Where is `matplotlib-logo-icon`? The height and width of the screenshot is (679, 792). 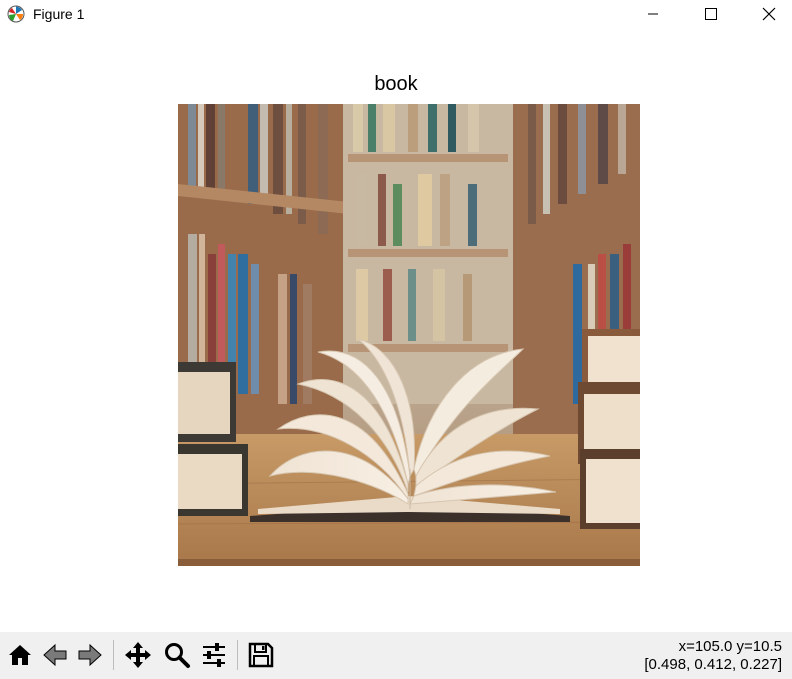
matplotlib-logo-icon is located at coordinates (16, 14).